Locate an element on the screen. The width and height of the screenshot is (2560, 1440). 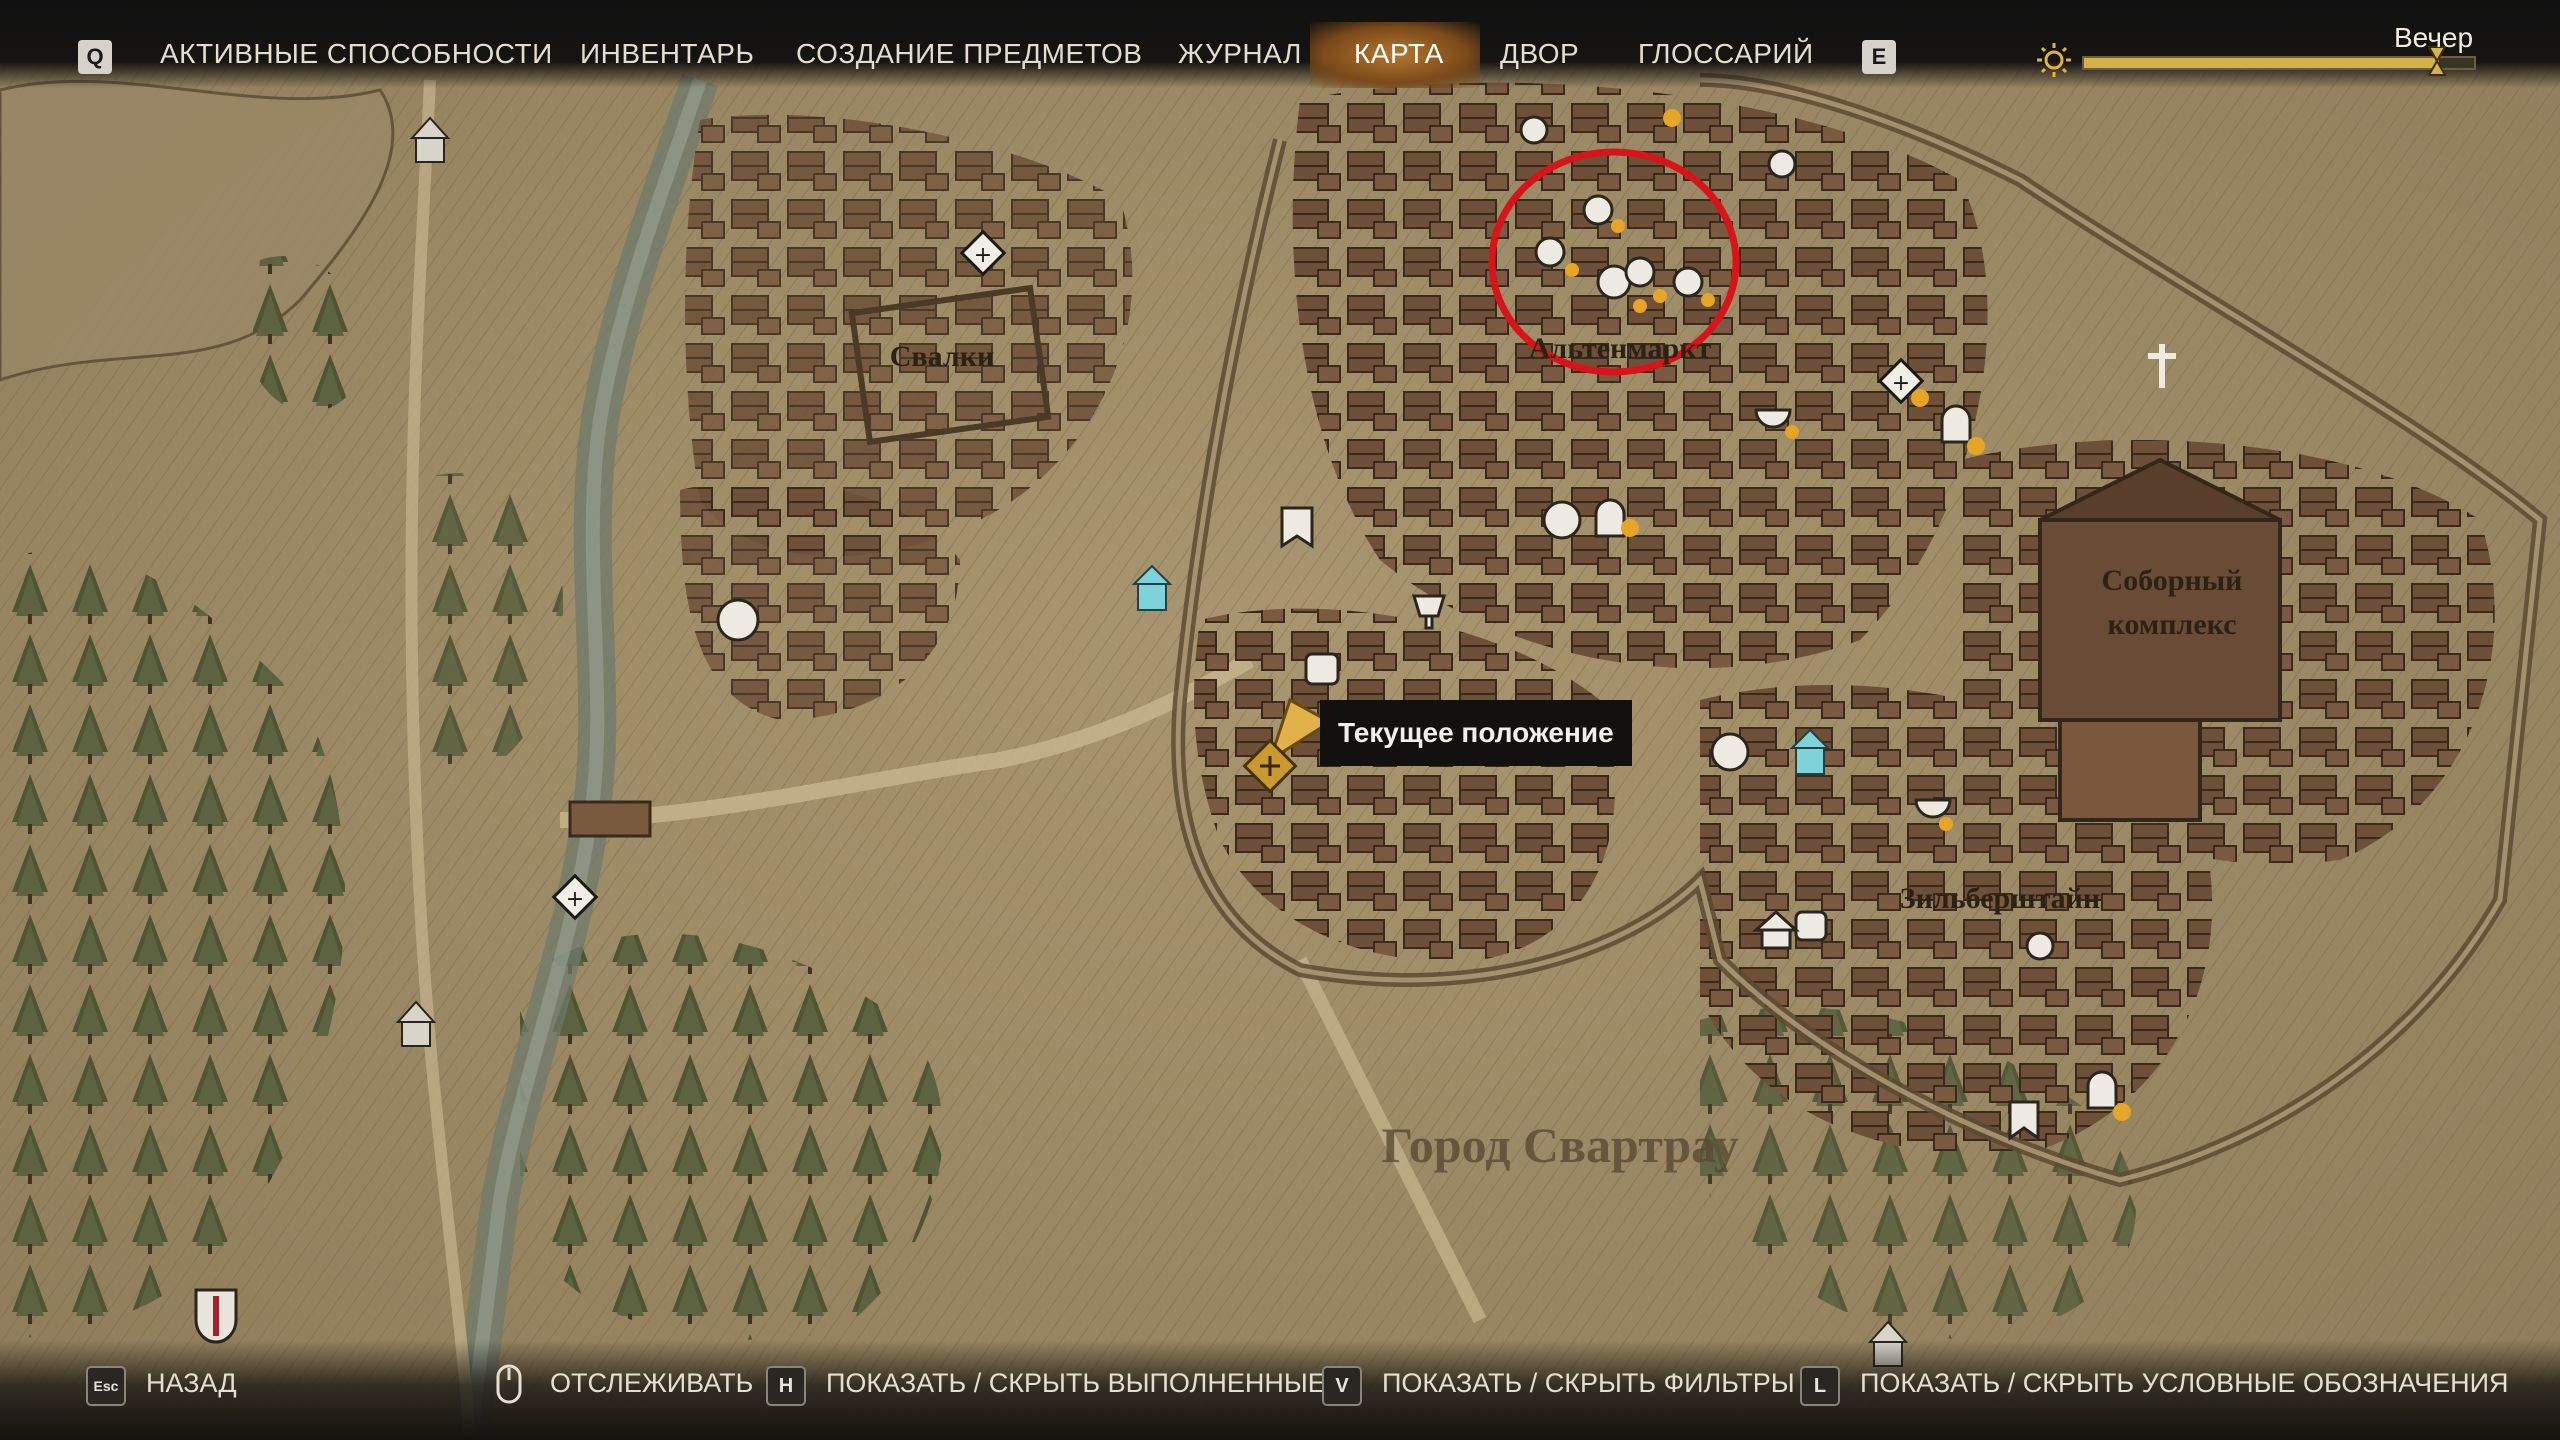
toggle-completed-label: ПОКАЗАТЬ / СКРЫТЬ ВЫПОЛНЕННЫЕ is located at coordinates (1076, 1383).